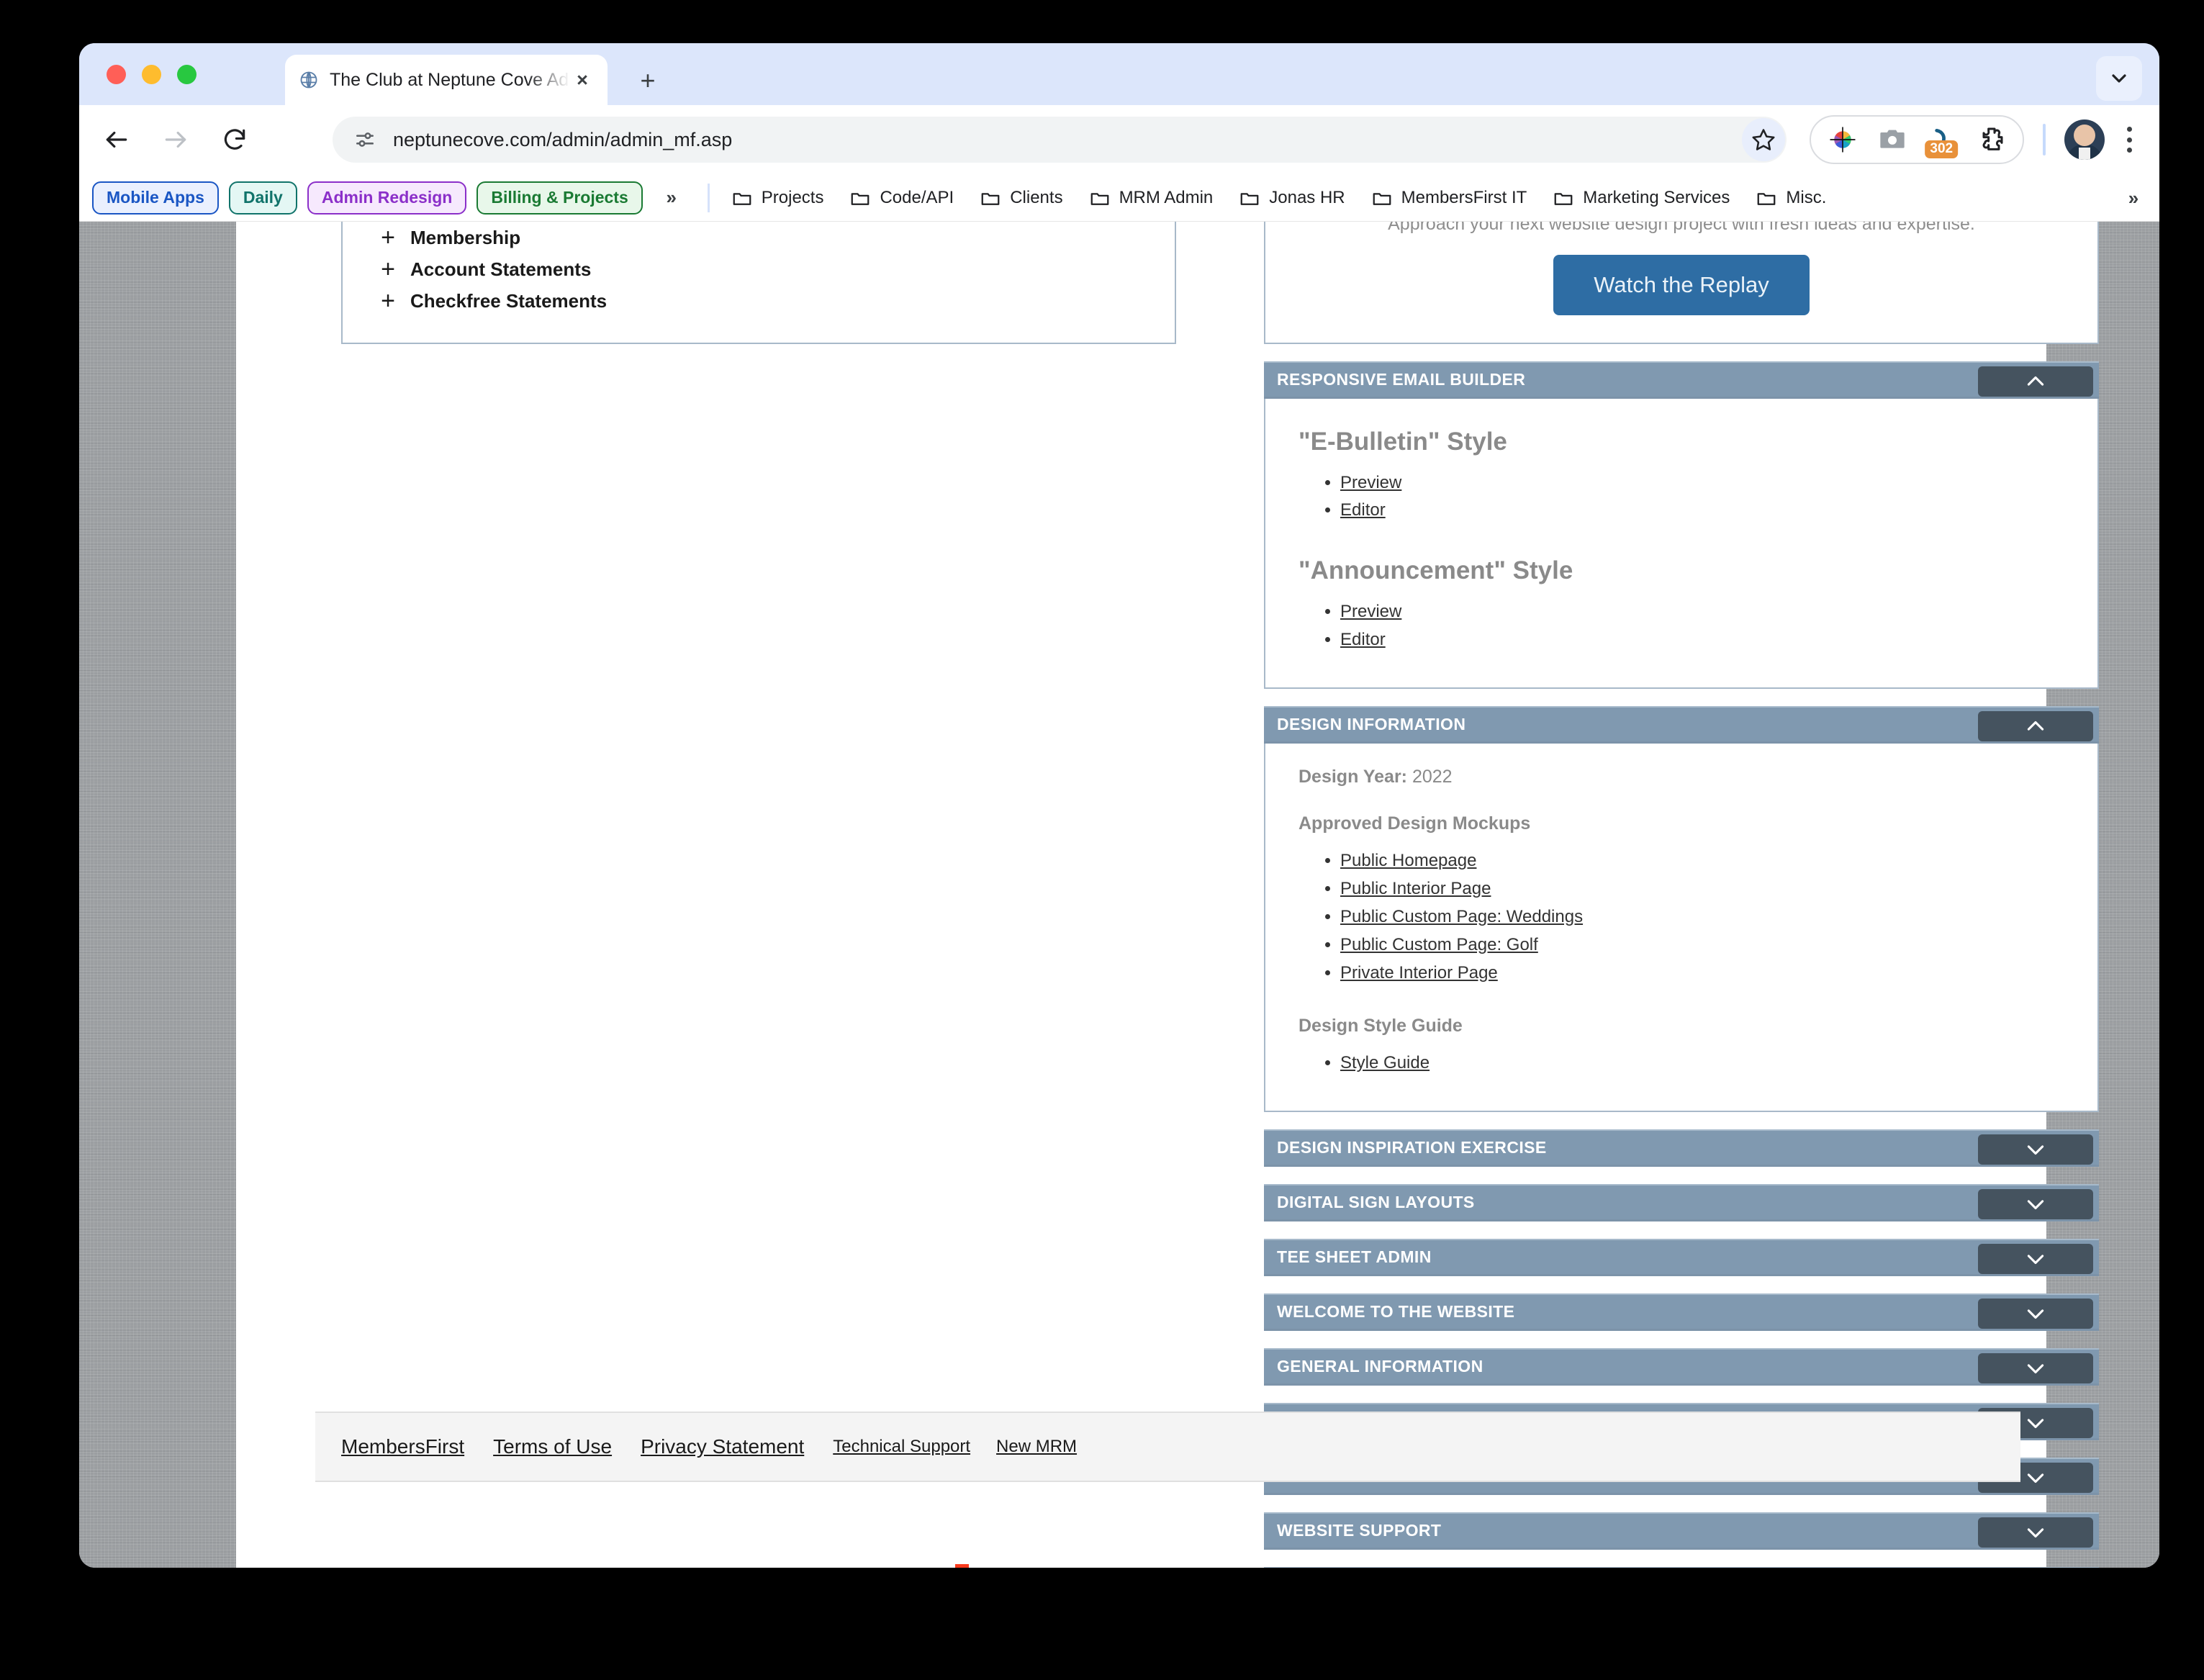  I want to click on bookmarks-overflow-icon: », so click(2133, 197).